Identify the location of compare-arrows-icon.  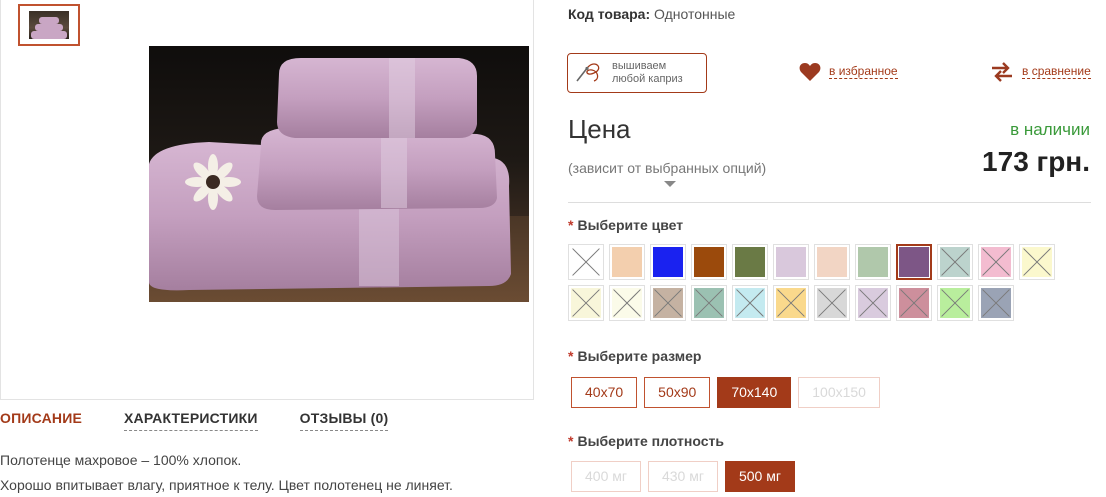
(1002, 72).